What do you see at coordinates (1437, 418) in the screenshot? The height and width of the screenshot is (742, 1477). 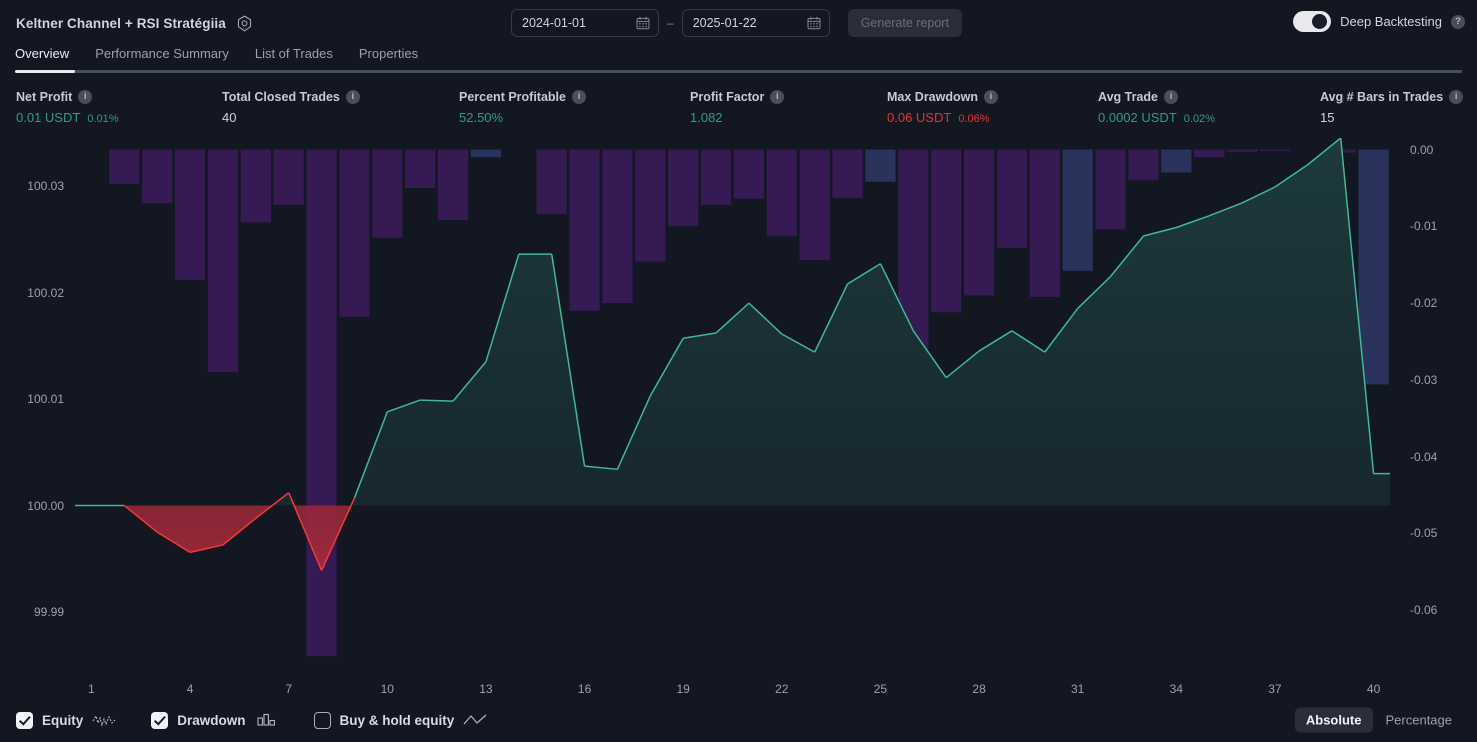 I see `drawdown-value-axis: 0.00 -0.01 -0.02 -0.03 -0.04 -0.05 -0.06` at bounding box center [1437, 418].